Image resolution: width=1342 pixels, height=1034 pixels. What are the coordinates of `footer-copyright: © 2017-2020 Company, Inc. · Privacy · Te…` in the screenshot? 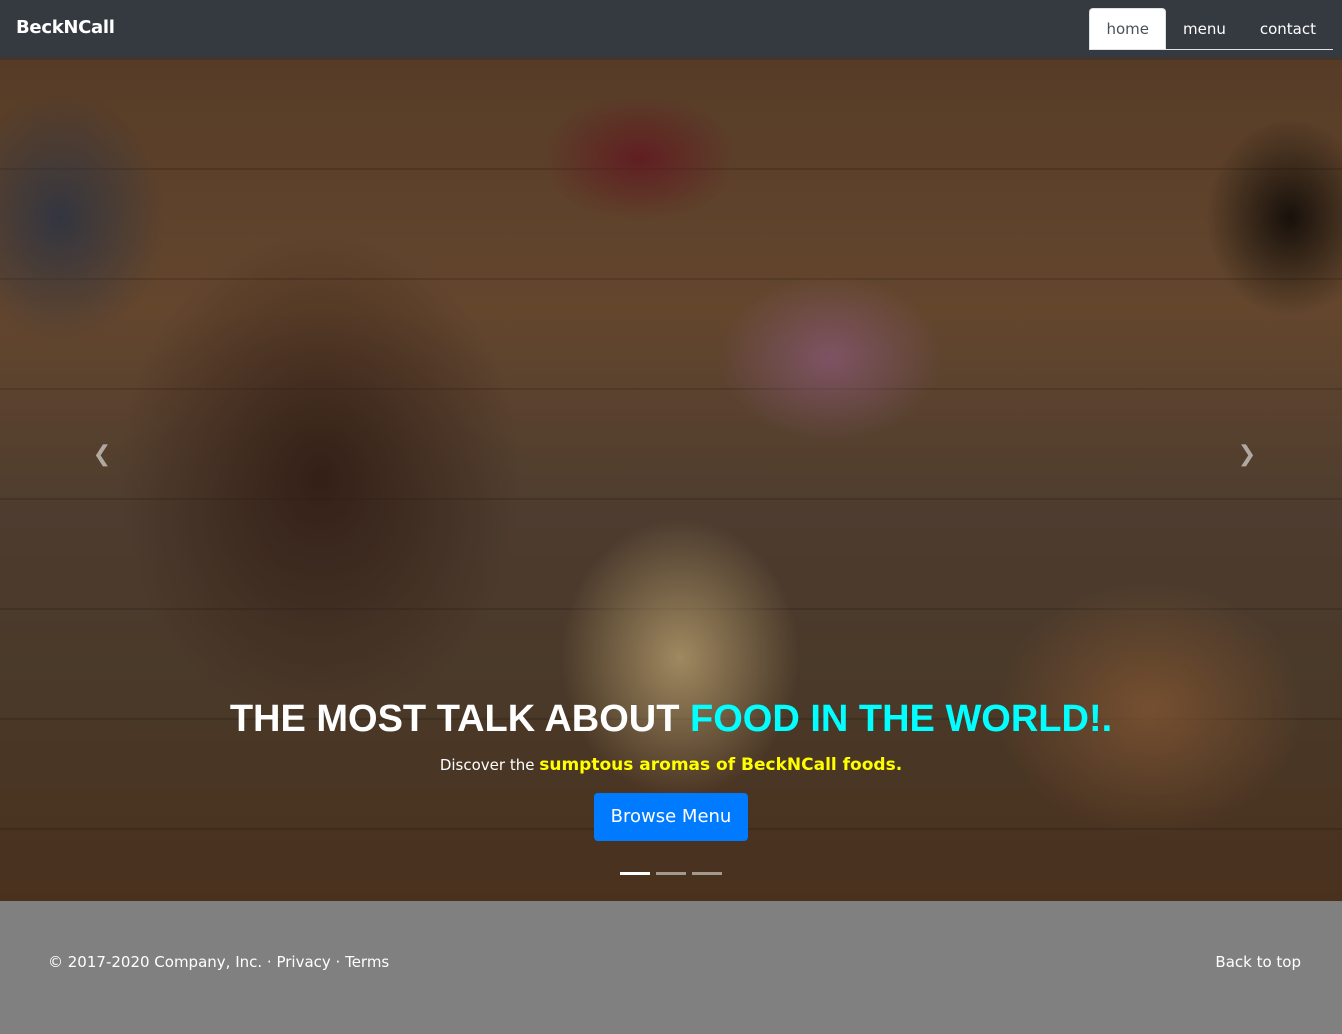 It's located at (218, 962).